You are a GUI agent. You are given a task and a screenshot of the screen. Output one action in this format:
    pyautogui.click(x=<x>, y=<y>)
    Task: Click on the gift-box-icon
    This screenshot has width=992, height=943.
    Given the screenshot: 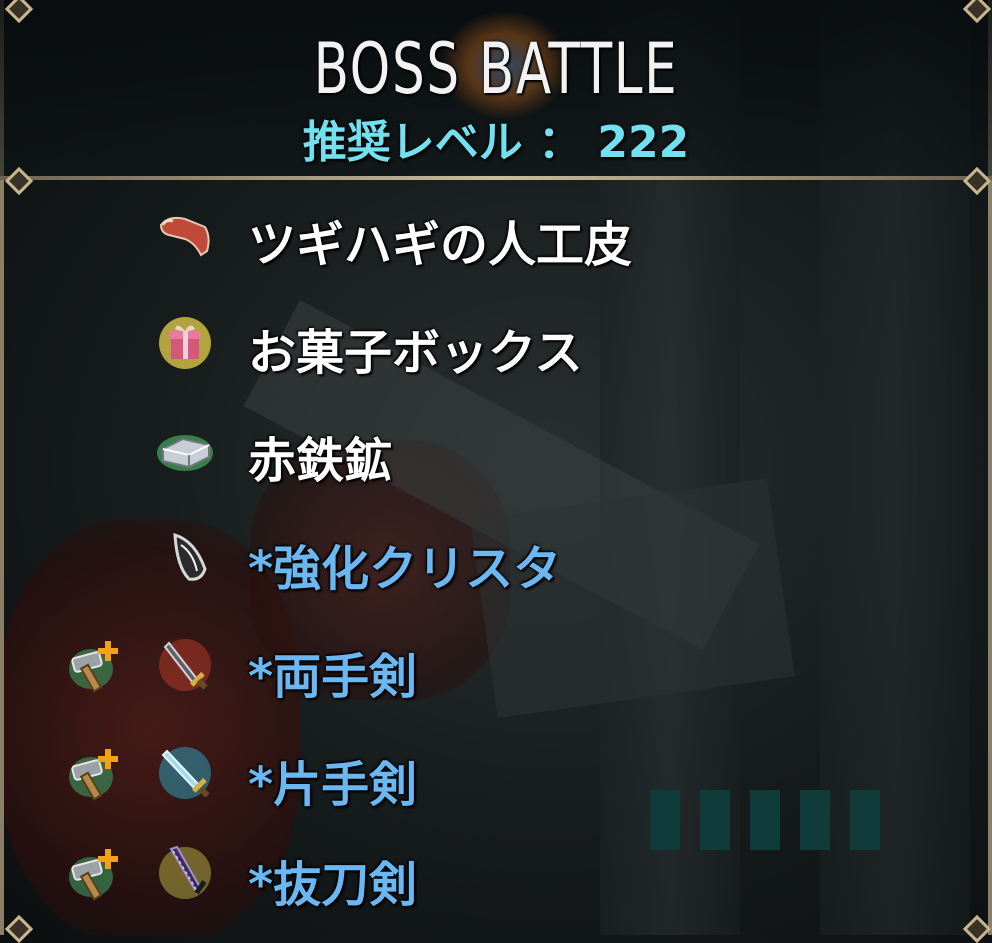 What is the action you would take?
    pyautogui.click(x=185, y=341)
    